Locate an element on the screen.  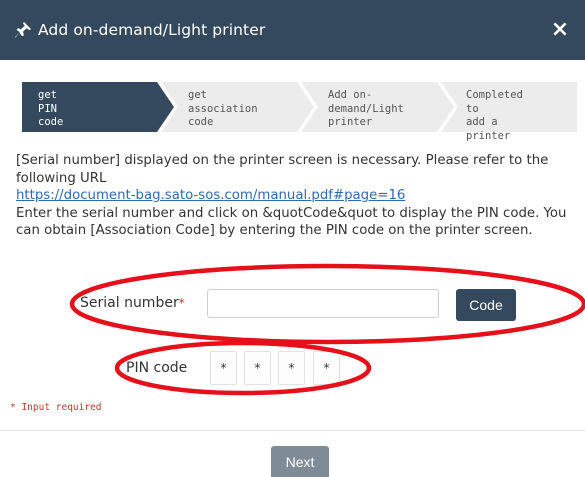
pin-icon is located at coordinates (23, 29).